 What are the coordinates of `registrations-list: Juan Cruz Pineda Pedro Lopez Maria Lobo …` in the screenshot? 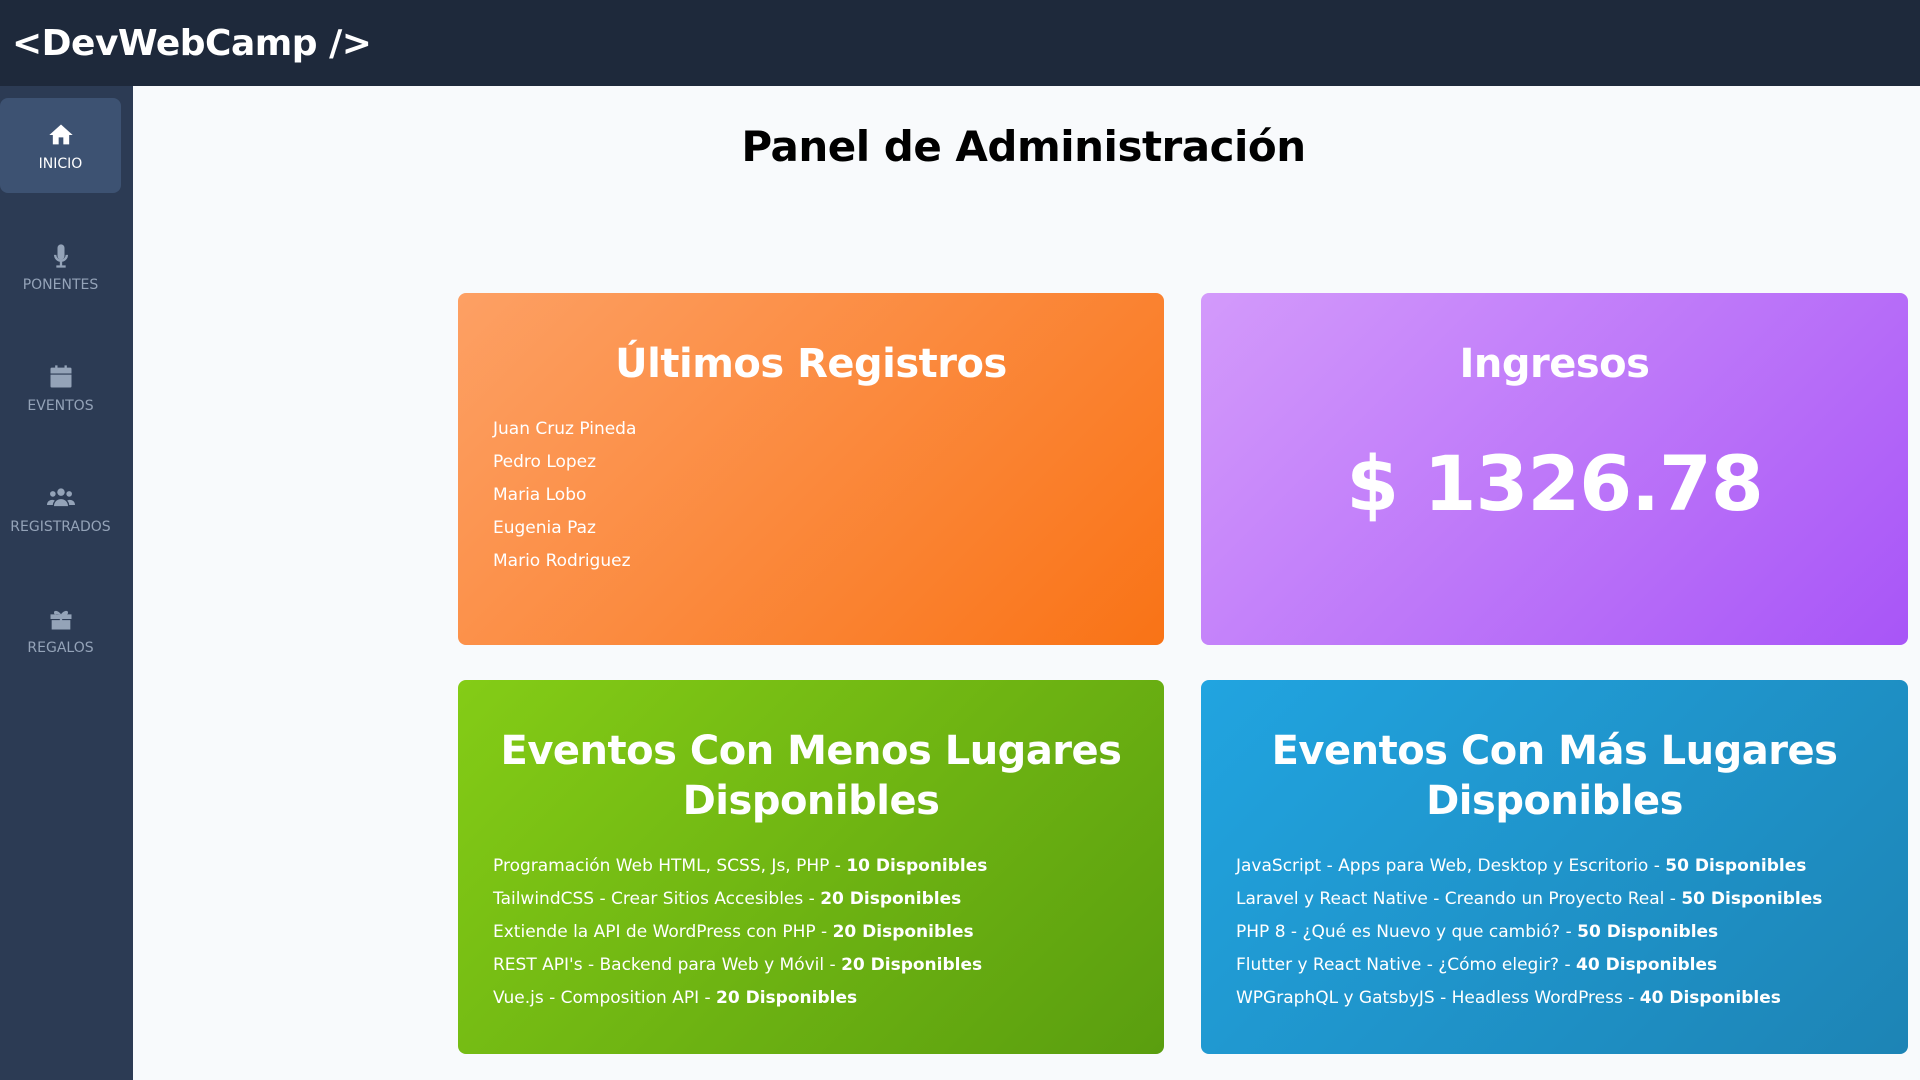 It's located at (811, 495).